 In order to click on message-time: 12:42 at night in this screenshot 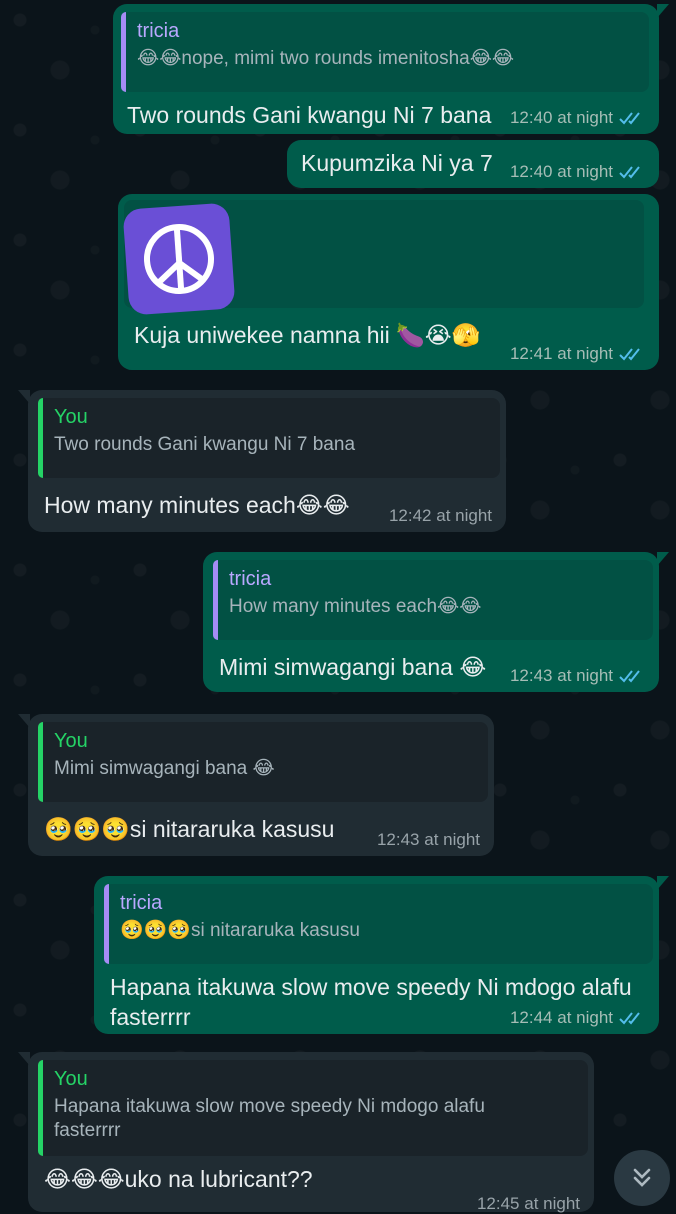, I will do `click(440, 515)`.